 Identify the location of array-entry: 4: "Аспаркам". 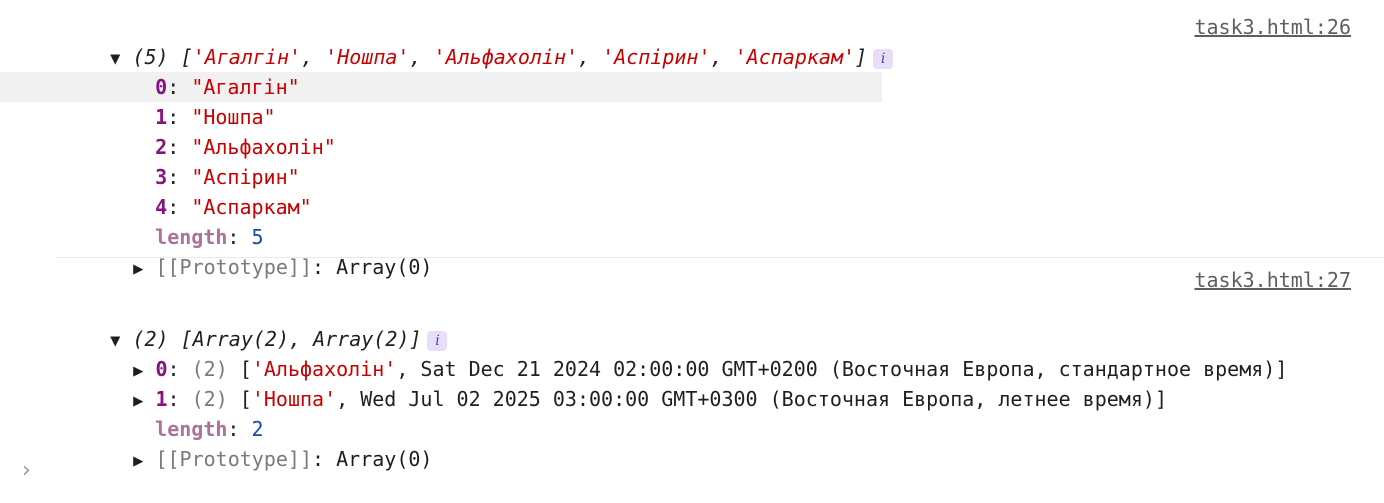
(209, 190).